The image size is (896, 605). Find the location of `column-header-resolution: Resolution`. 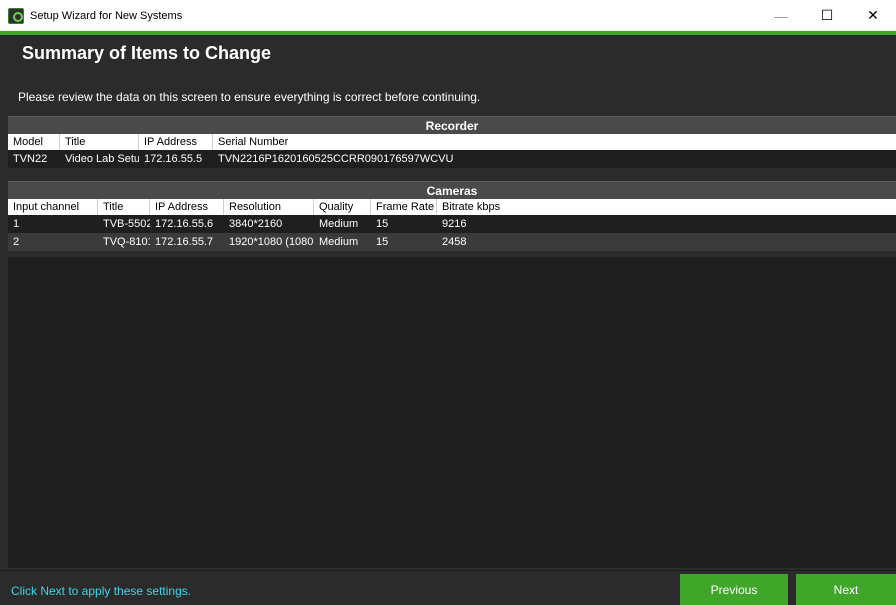

column-header-resolution: Resolution is located at coordinates (269, 207).